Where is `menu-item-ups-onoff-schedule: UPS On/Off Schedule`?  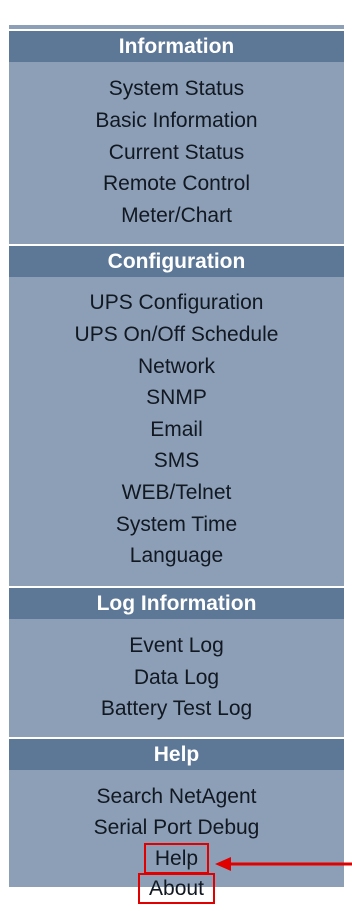
menu-item-ups-onoff-schedule: UPS On/Off Schedule is located at coordinates (176, 335).